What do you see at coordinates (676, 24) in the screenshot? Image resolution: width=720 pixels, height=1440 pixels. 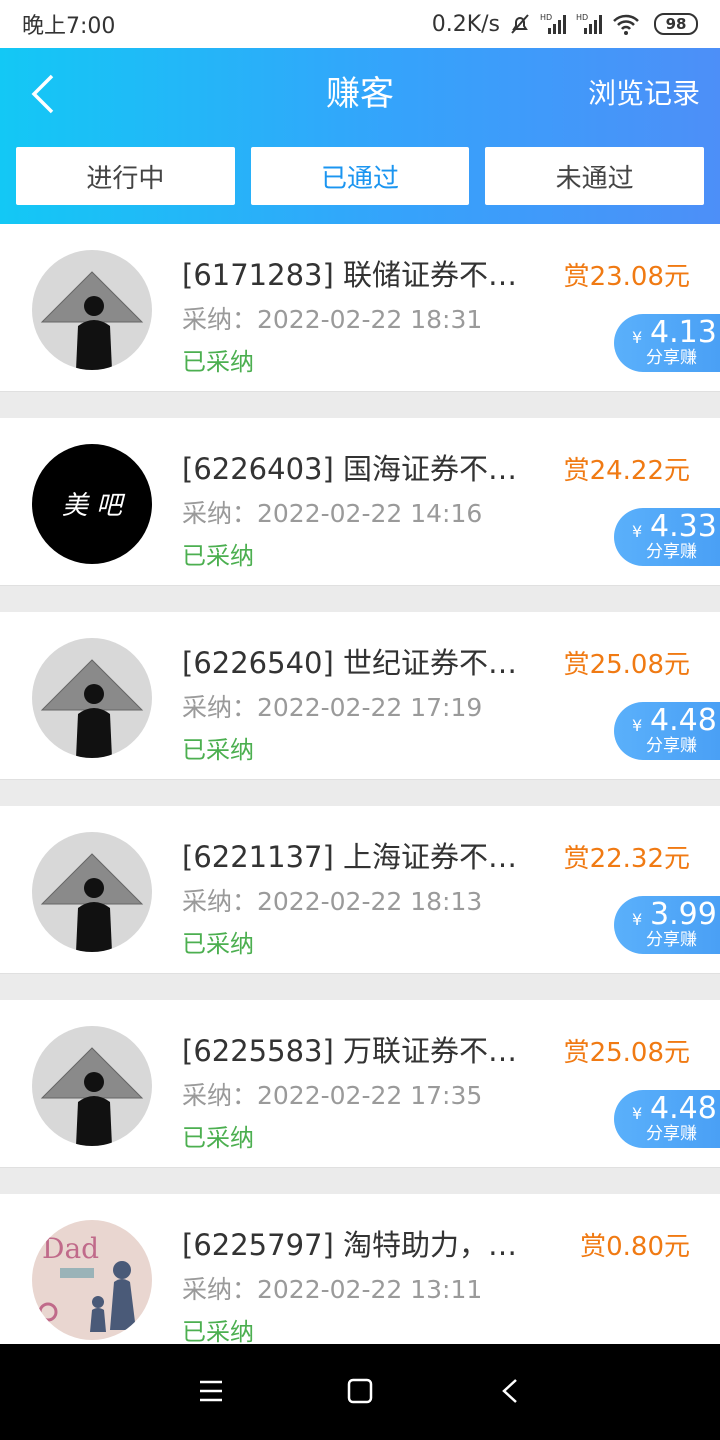 I see `battery-indicator: 98` at bounding box center [676, 24].